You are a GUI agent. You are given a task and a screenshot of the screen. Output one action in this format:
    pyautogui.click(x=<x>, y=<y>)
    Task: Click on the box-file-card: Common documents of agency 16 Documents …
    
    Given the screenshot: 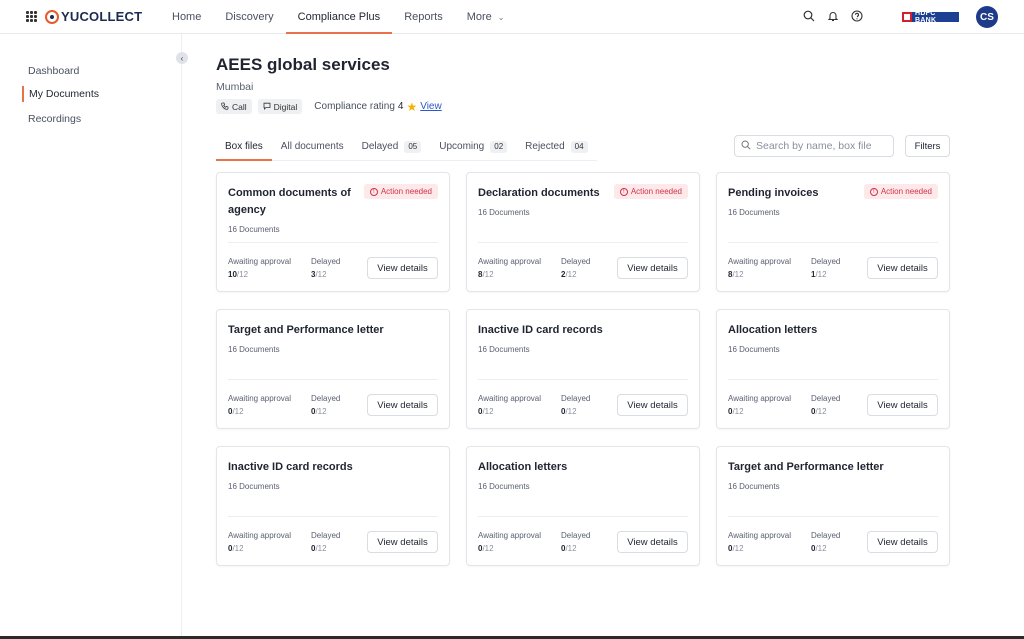 What is the action you would take?
    pyautogui.click(x=333, y=232)
    